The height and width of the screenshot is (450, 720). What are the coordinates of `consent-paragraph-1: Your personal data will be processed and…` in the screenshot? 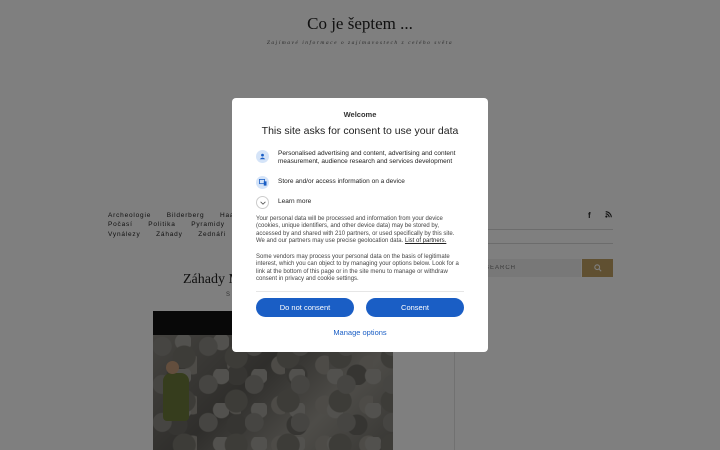 It's located at (360, 230).